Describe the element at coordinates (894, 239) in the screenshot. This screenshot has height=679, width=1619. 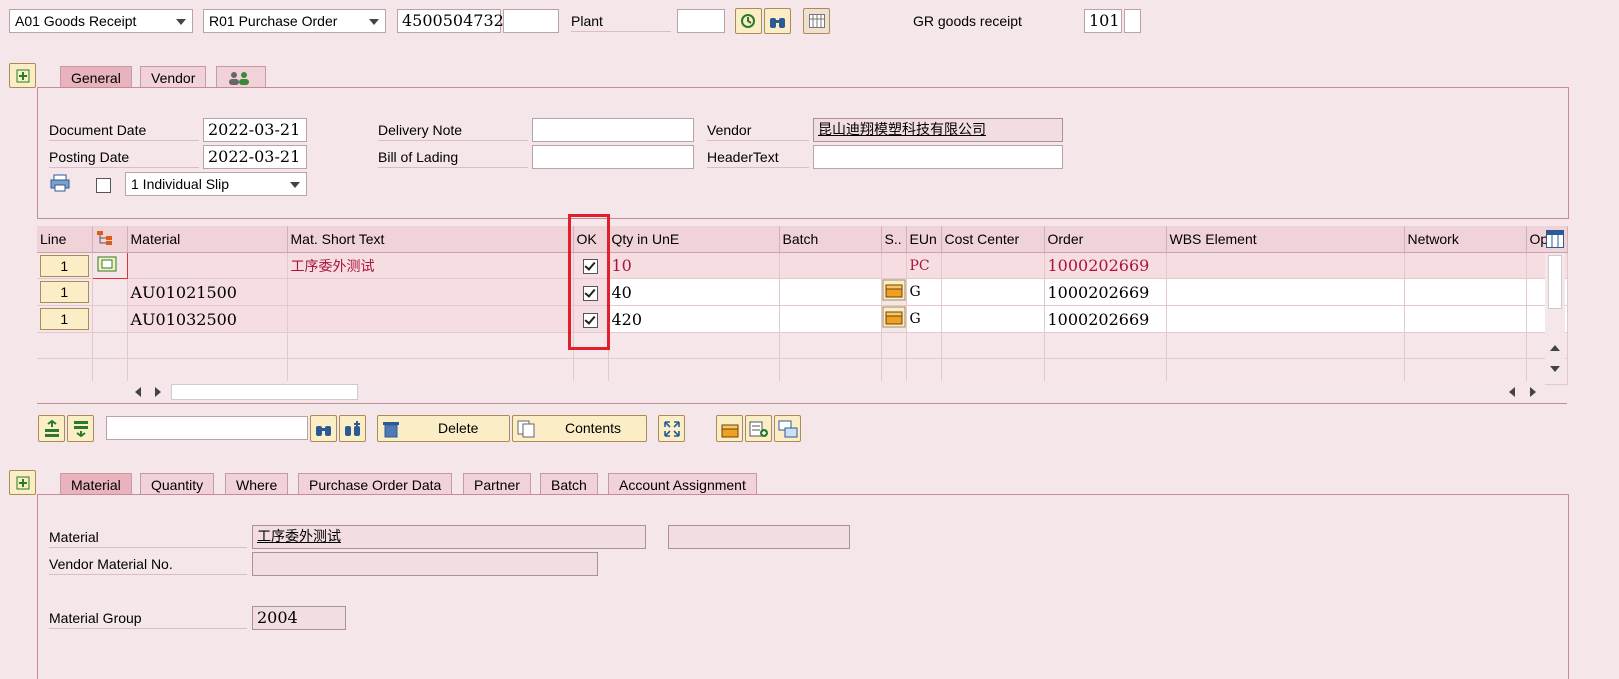
I see `col-s: S..` at that location.